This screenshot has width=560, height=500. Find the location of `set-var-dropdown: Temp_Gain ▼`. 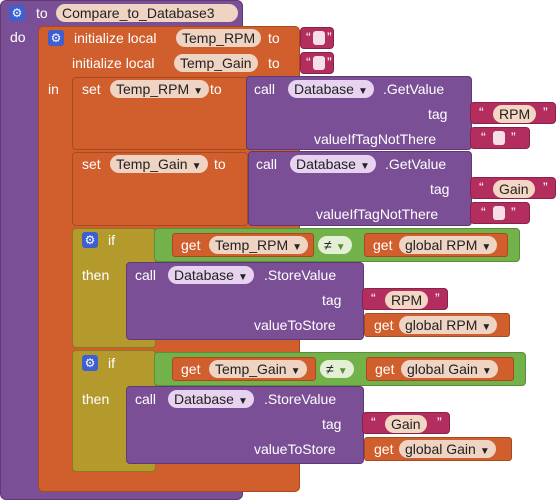

set-var-dropdown: Temp_Gain ▼ is located at coordinates (159, 164).